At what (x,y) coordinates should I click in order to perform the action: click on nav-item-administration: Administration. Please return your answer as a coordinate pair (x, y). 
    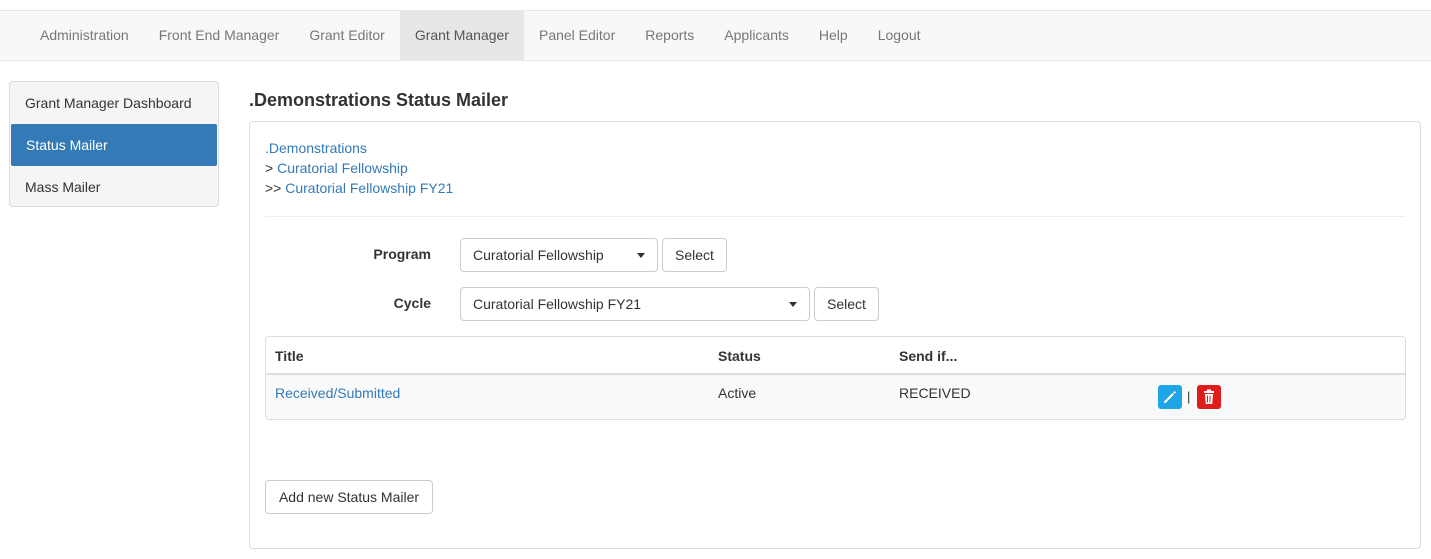
    Looking at the image, I should click on (84, 35).